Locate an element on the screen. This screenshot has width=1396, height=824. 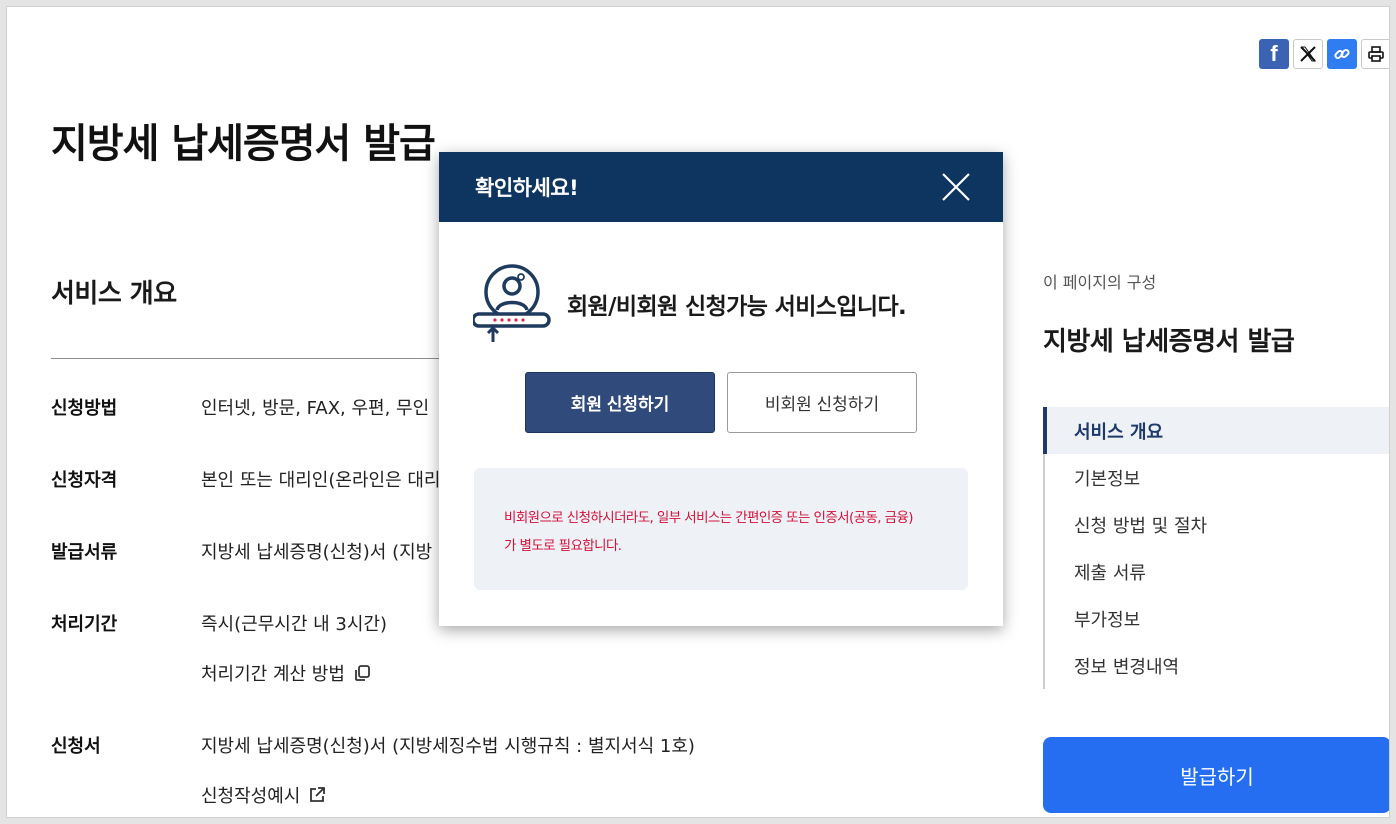
print-icon is located at coordinates (1376, 54).